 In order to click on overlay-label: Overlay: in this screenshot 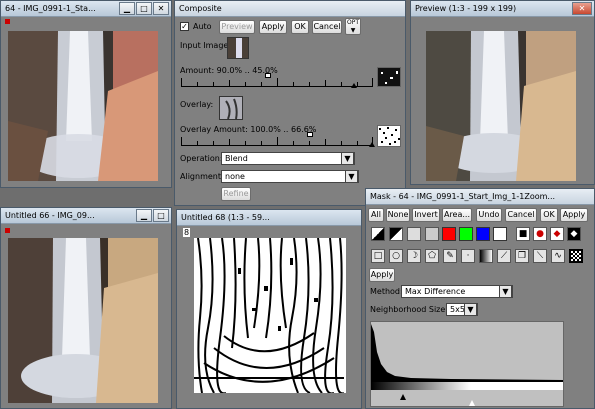, I will do `click(197, 104)`.